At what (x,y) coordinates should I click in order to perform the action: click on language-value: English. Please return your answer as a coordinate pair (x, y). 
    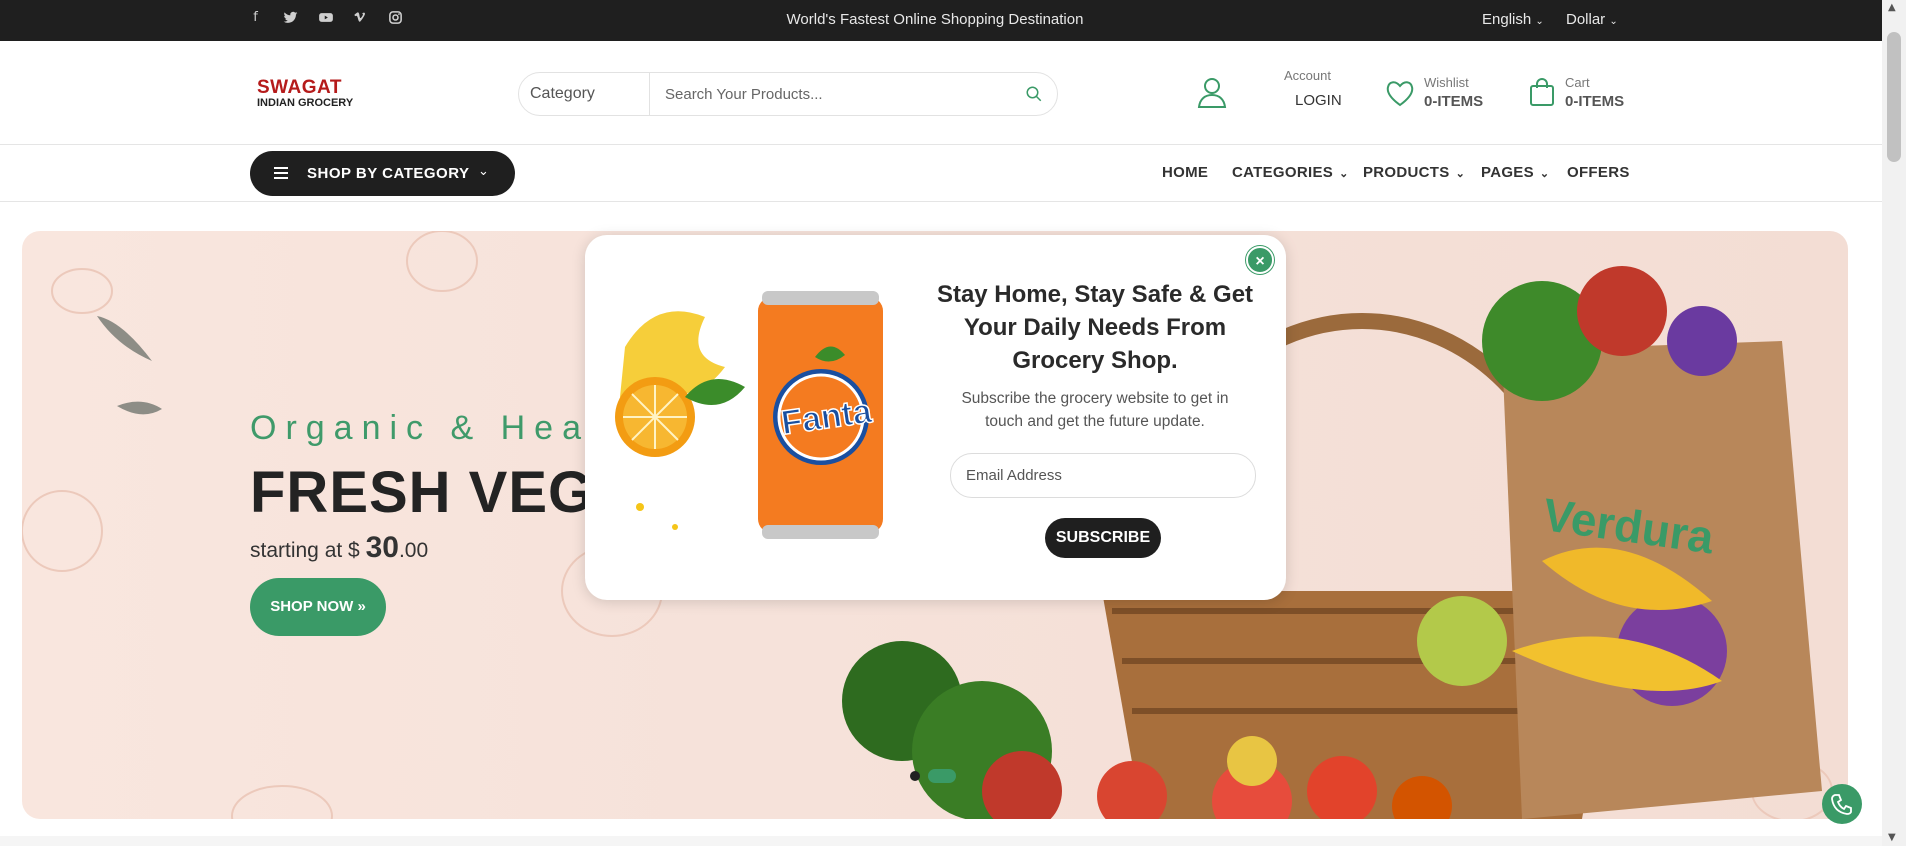
    Looking at the image, I should click on (1507, 19).